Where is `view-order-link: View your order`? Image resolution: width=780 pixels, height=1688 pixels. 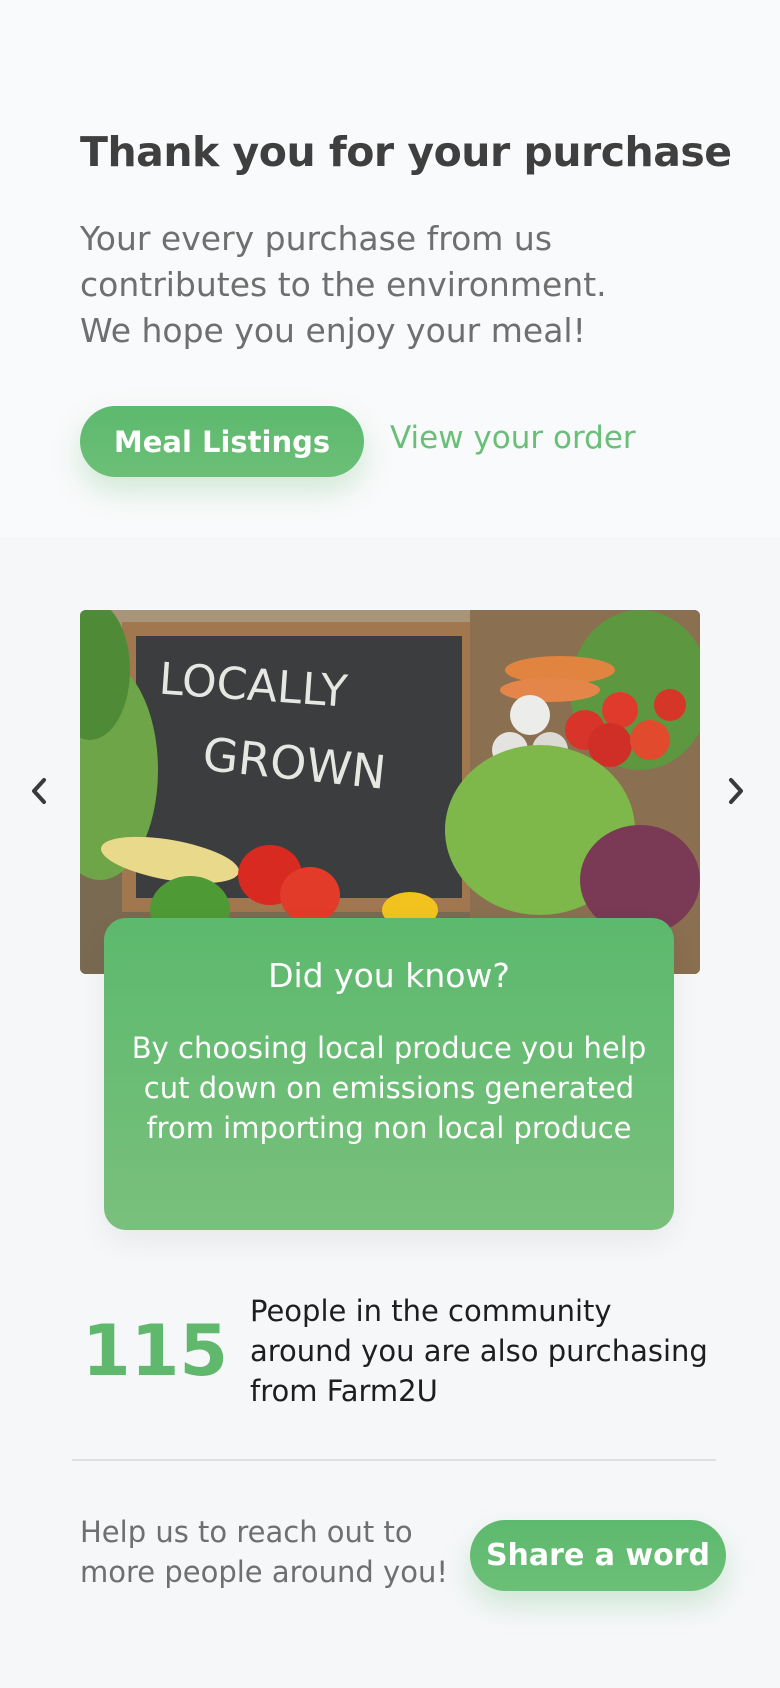 view-order-link: View your order is located at coordinates (513, 438).